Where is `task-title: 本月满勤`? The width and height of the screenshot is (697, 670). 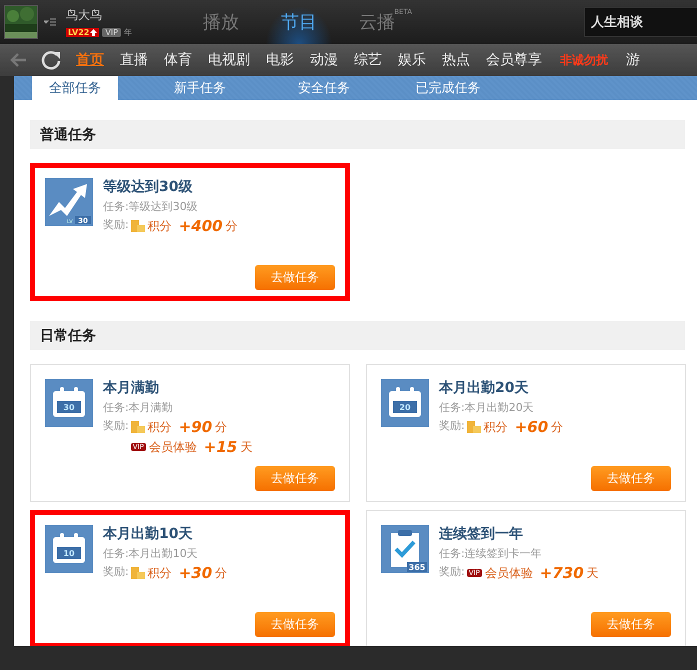 task-title: 本月满勤 is located at coordinates (131, 388).